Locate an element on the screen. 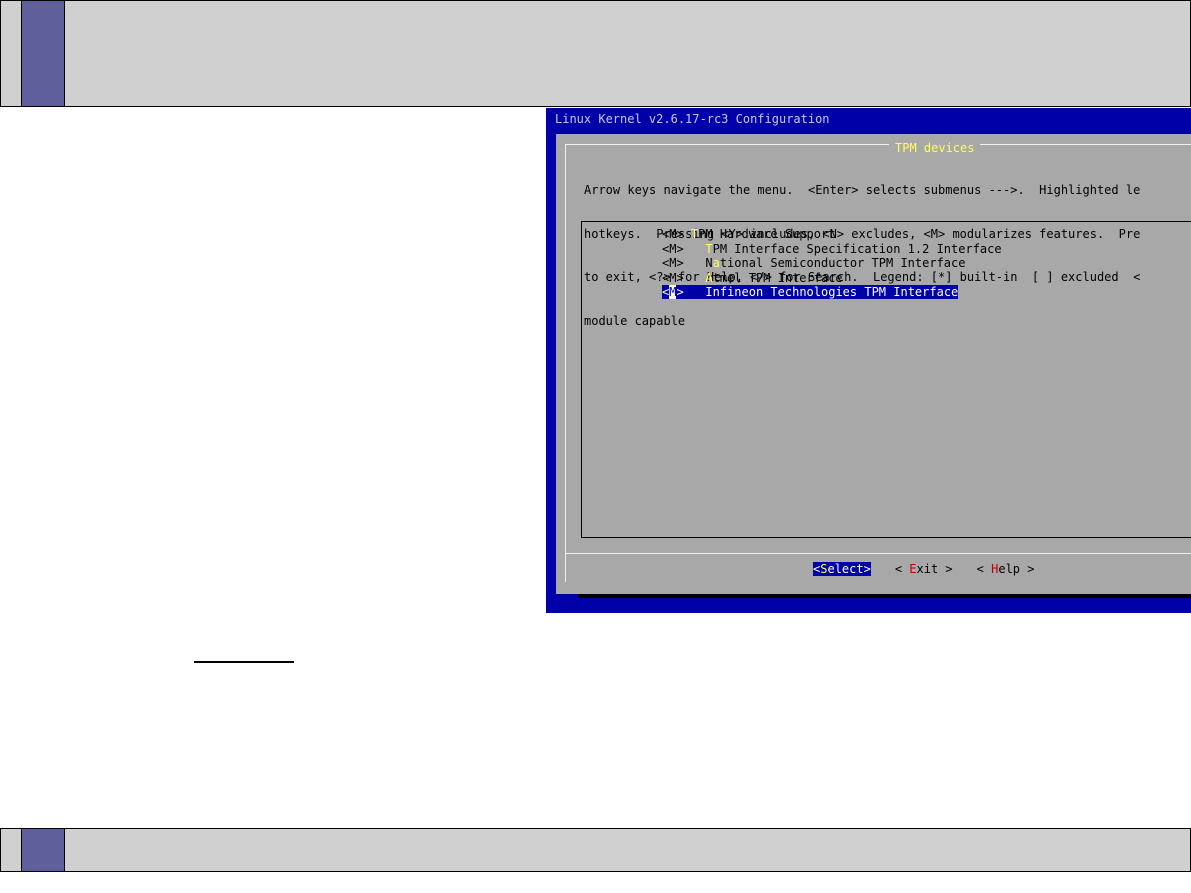 The width and height of the screenshot is (1191, 893). menu-item-hotkey: I is located at coordinates (709, 292).